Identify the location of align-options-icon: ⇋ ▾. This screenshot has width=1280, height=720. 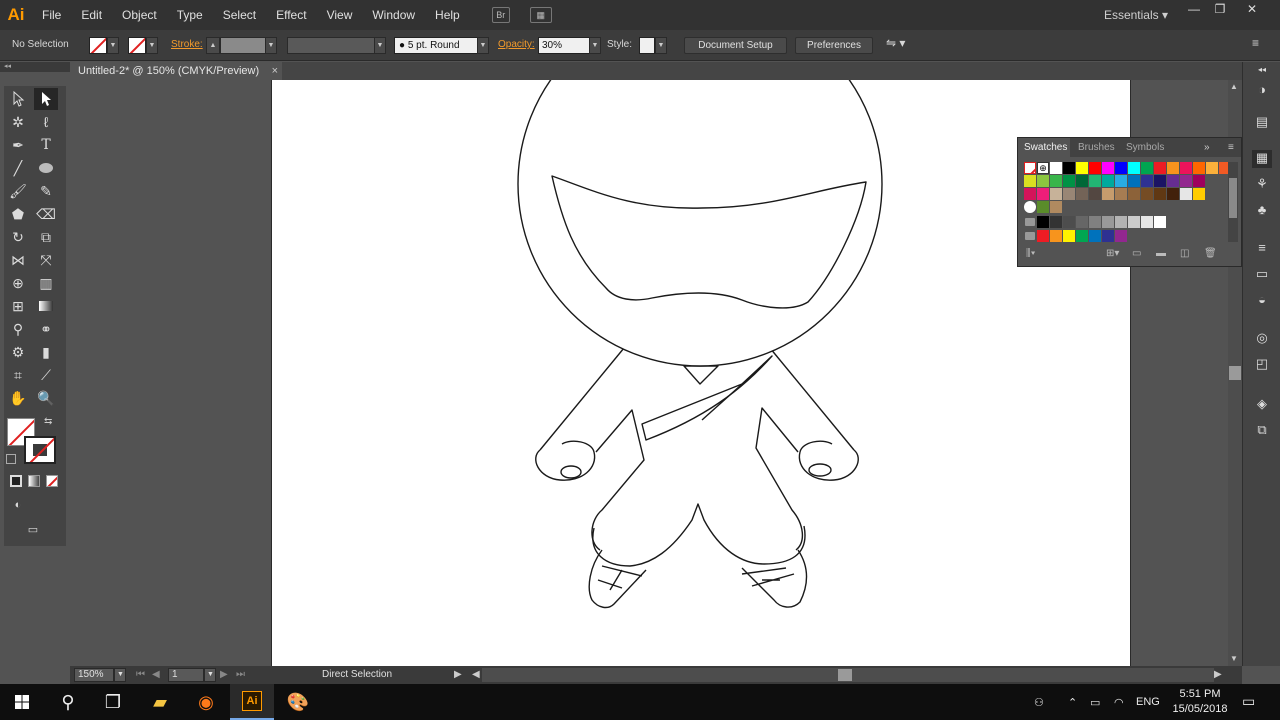
(895, 43).